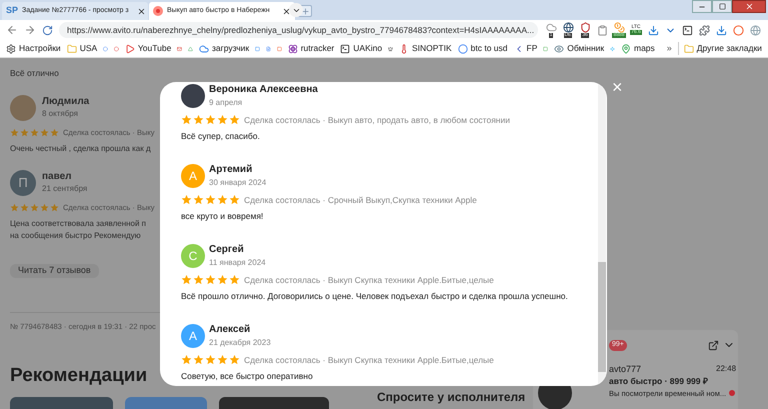 The height and width of the screenshot is (409, 768). I want to click on bookmark-label: btc to usd, so click(489, 48).